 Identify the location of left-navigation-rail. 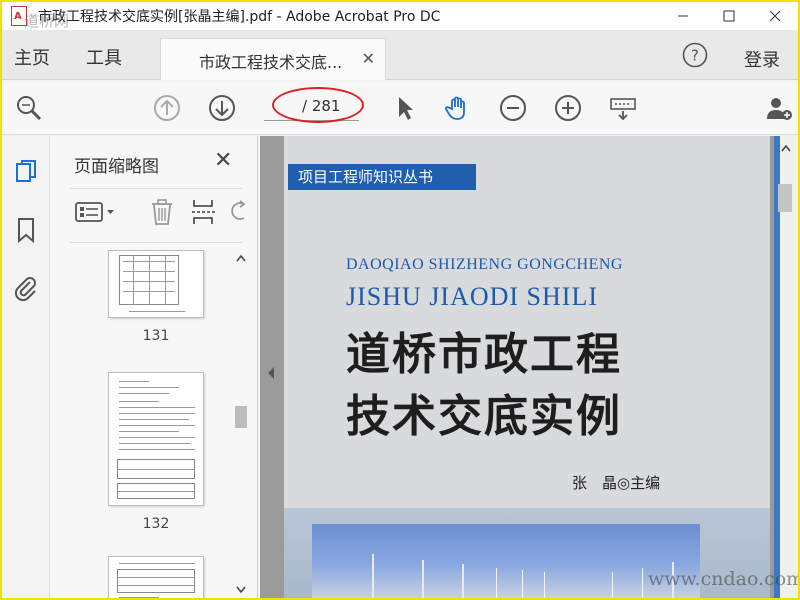
(26, 367).